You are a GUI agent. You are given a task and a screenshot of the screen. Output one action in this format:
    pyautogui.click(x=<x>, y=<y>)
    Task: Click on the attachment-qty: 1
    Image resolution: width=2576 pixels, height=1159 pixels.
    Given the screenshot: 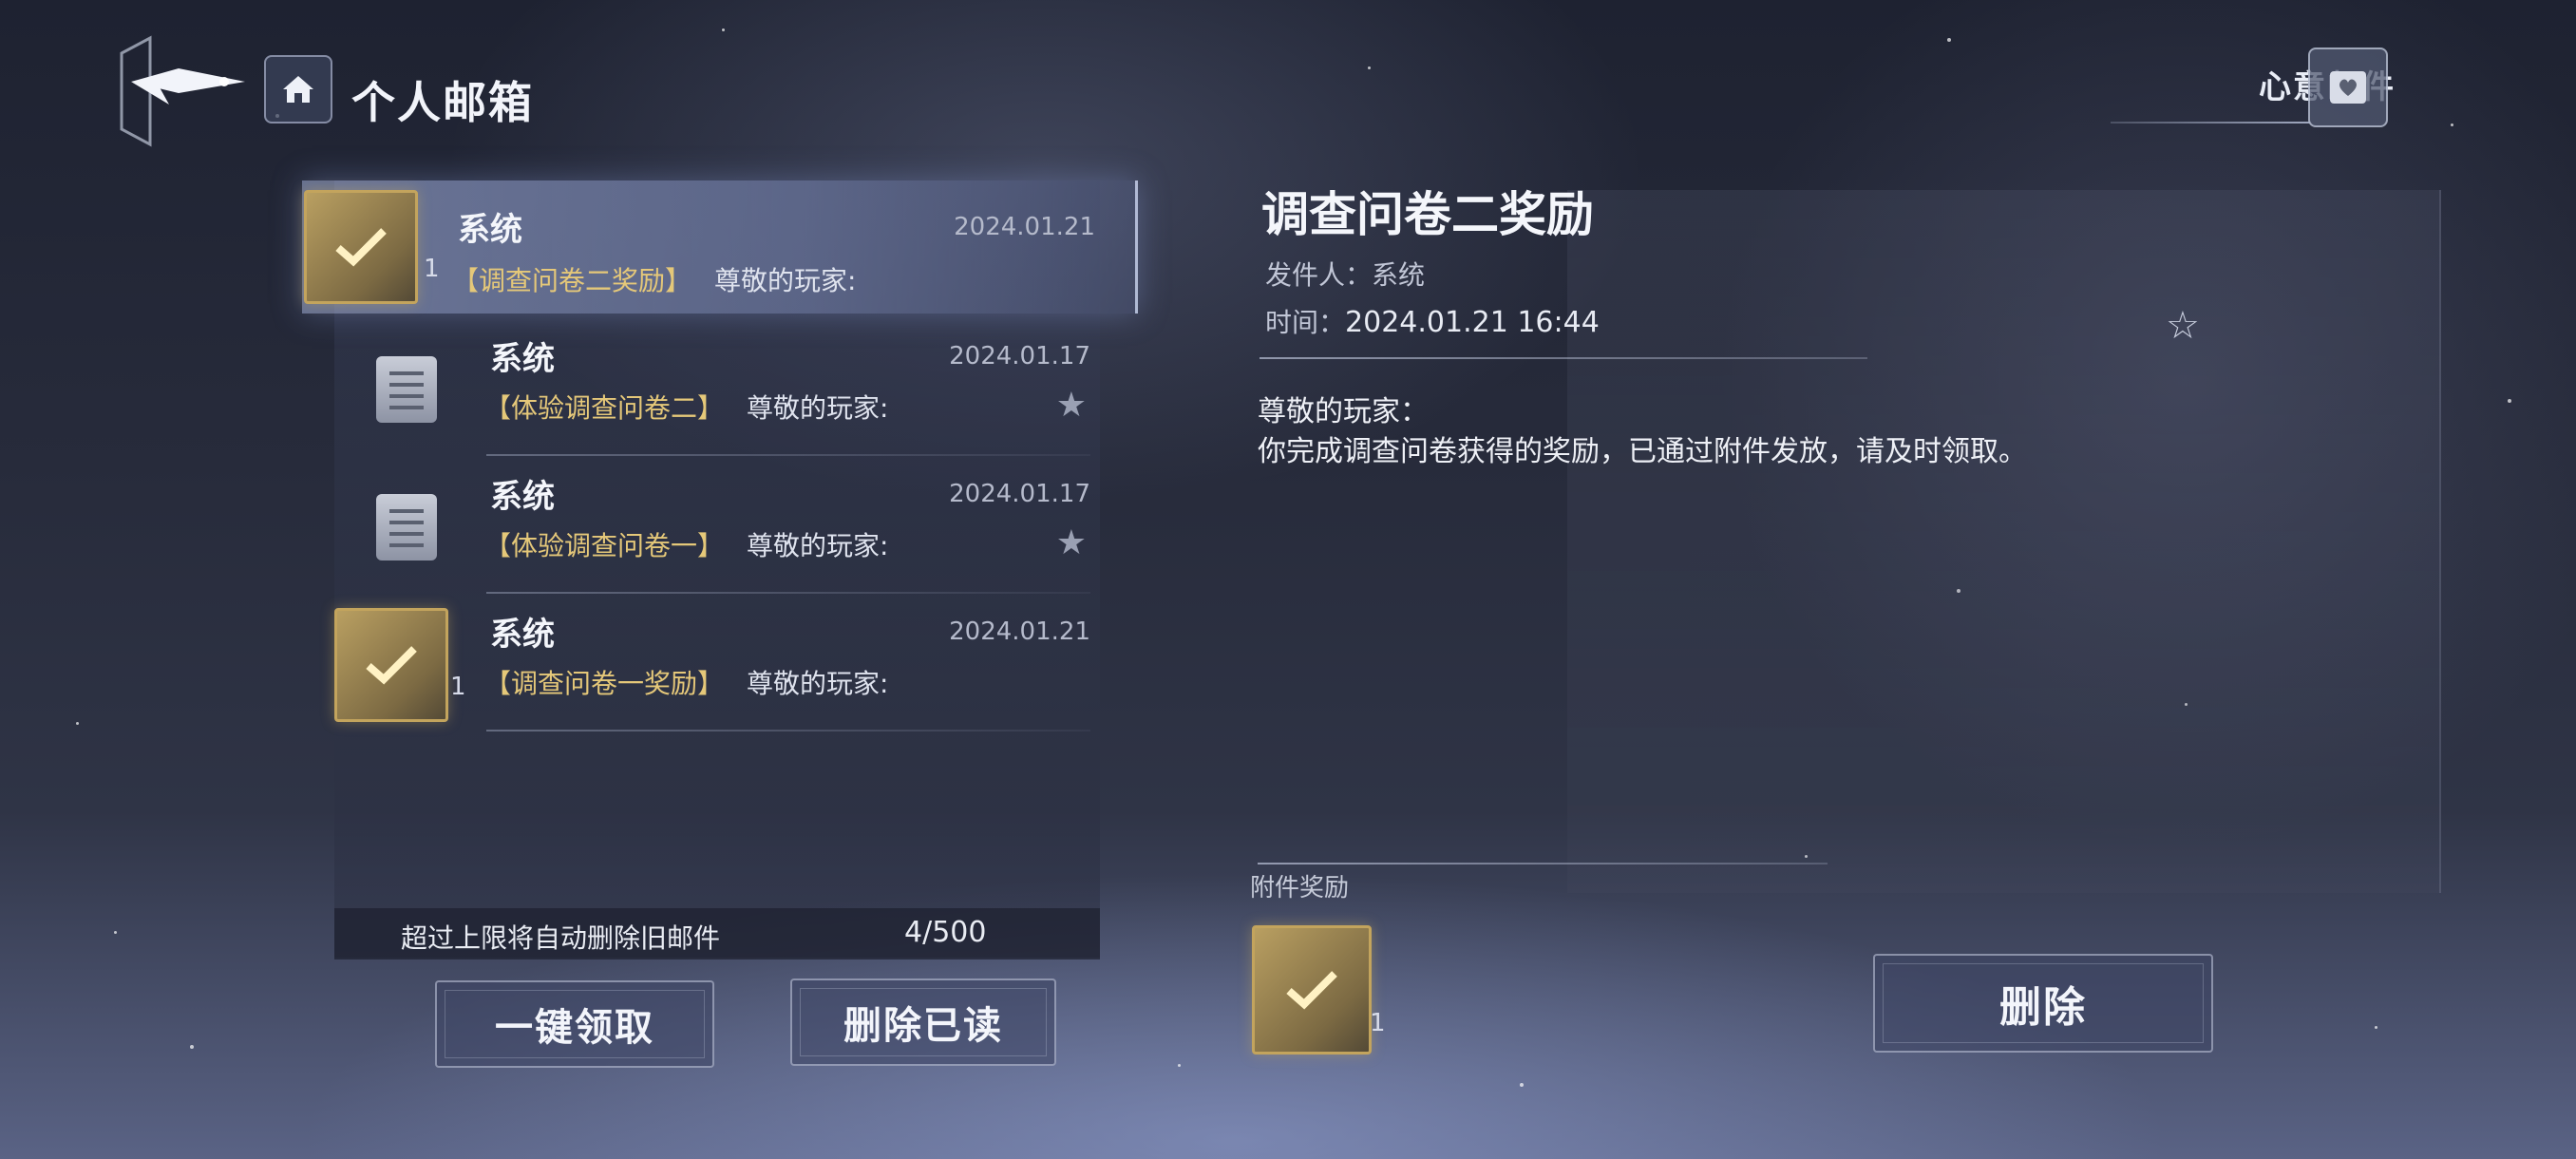 What is the action you would take?
    pyautogui.click(x=1378, y=1023)
    